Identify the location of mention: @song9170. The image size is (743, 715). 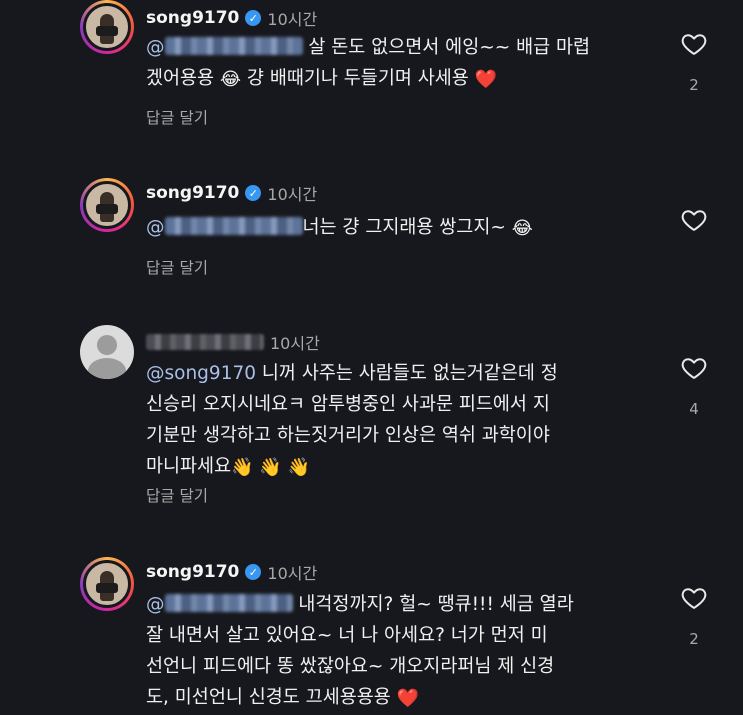
(201, 373).